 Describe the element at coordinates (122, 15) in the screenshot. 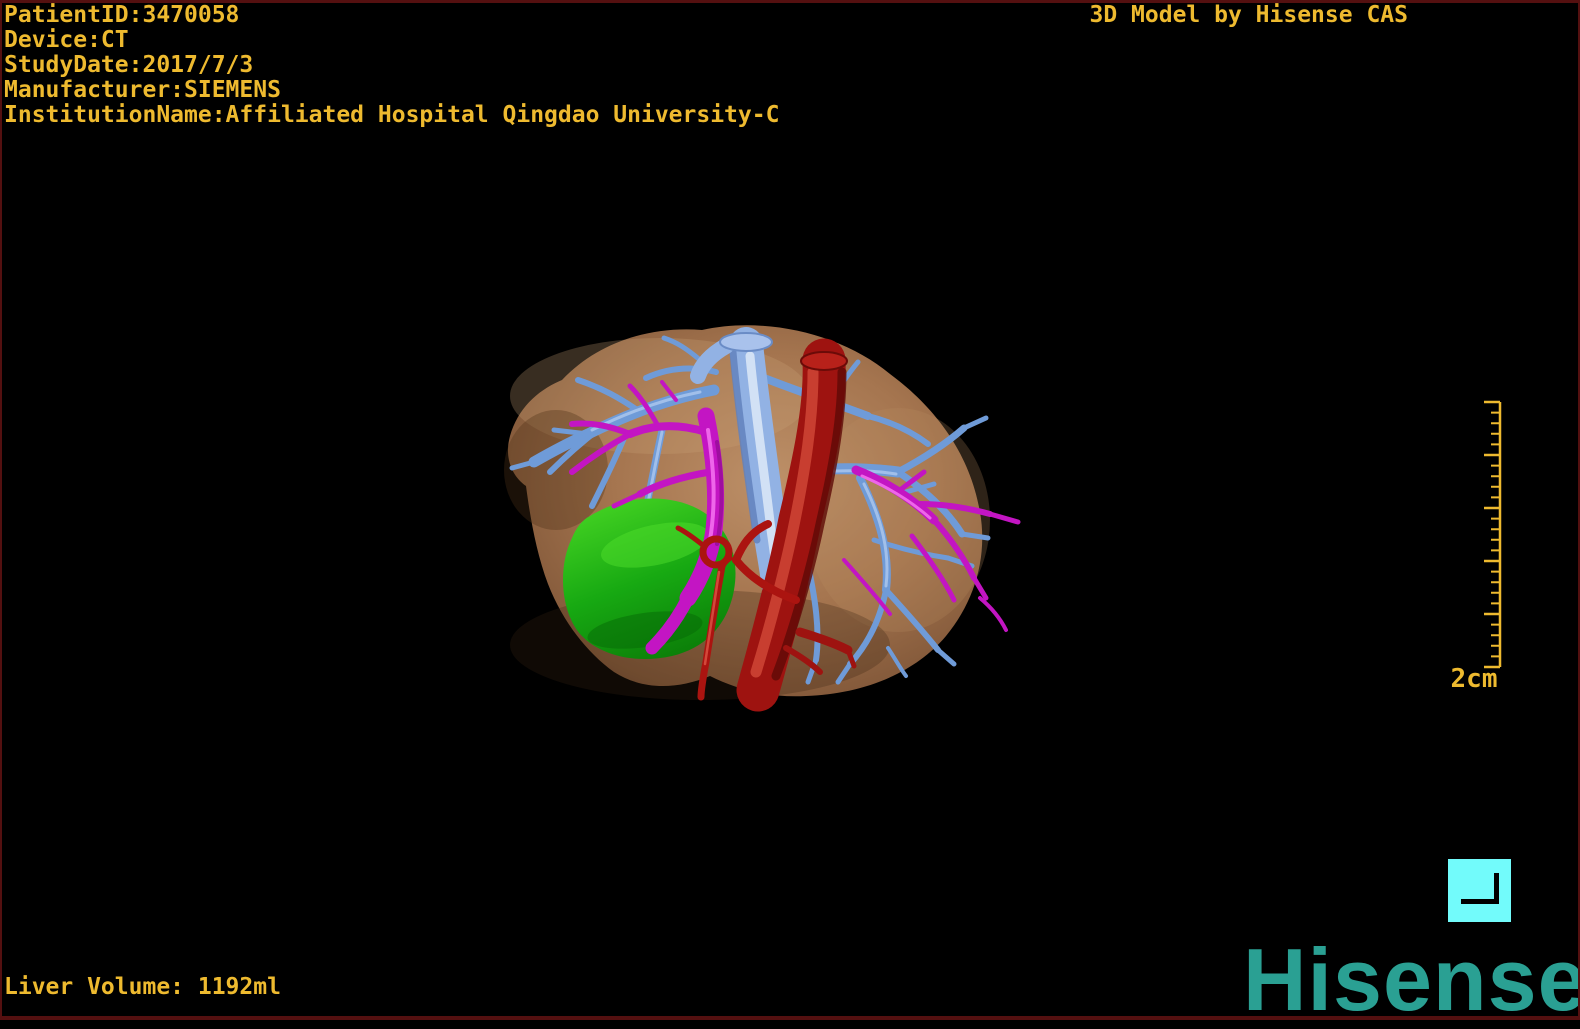

I see `patient-id-text: PatientID:3470058` at that location.